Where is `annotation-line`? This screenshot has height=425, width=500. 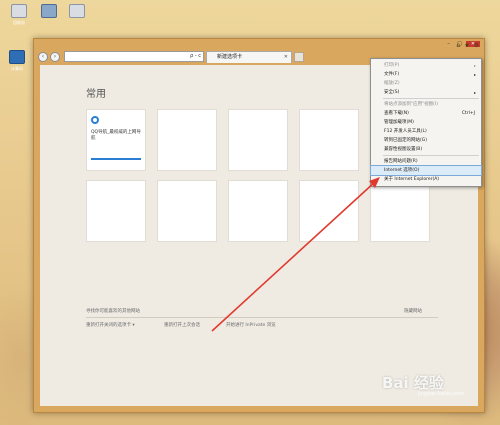 annotation-line is located at coordinates (294, 256).